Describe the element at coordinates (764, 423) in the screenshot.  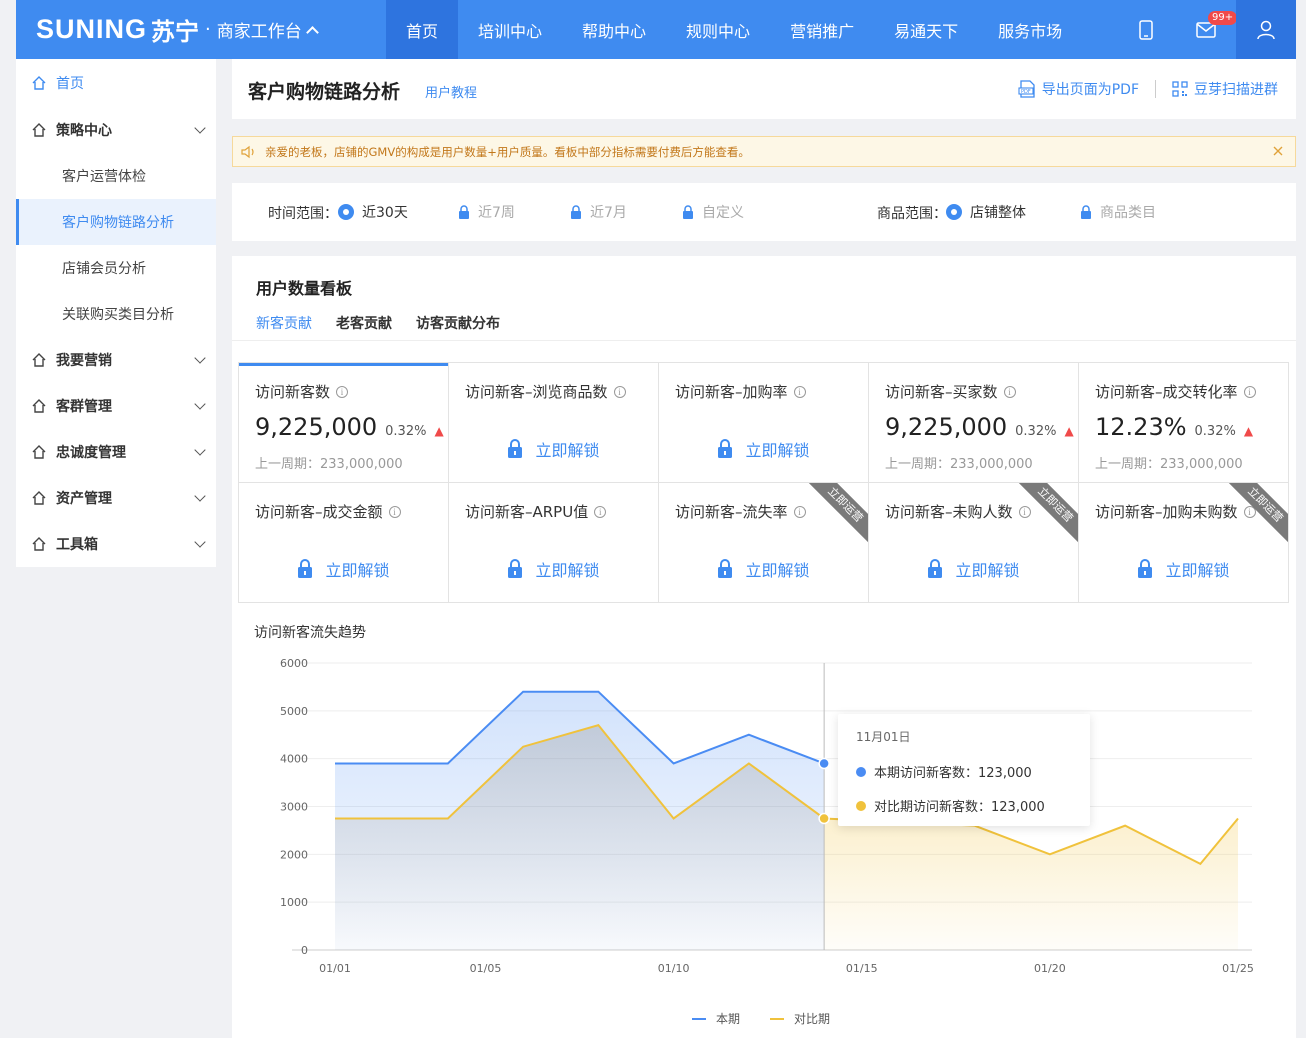
I see `metric-card: 访问新客–加购率 i 立即解锁` at that location.